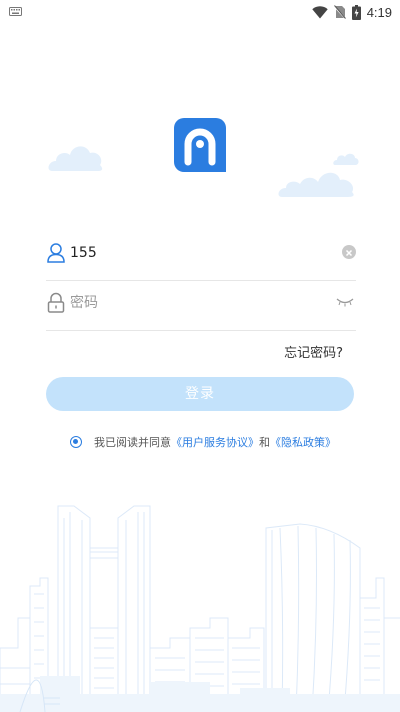 The height and width of the screenshot is (712, 400). I want to click on lock-icon, so click(56, 302).